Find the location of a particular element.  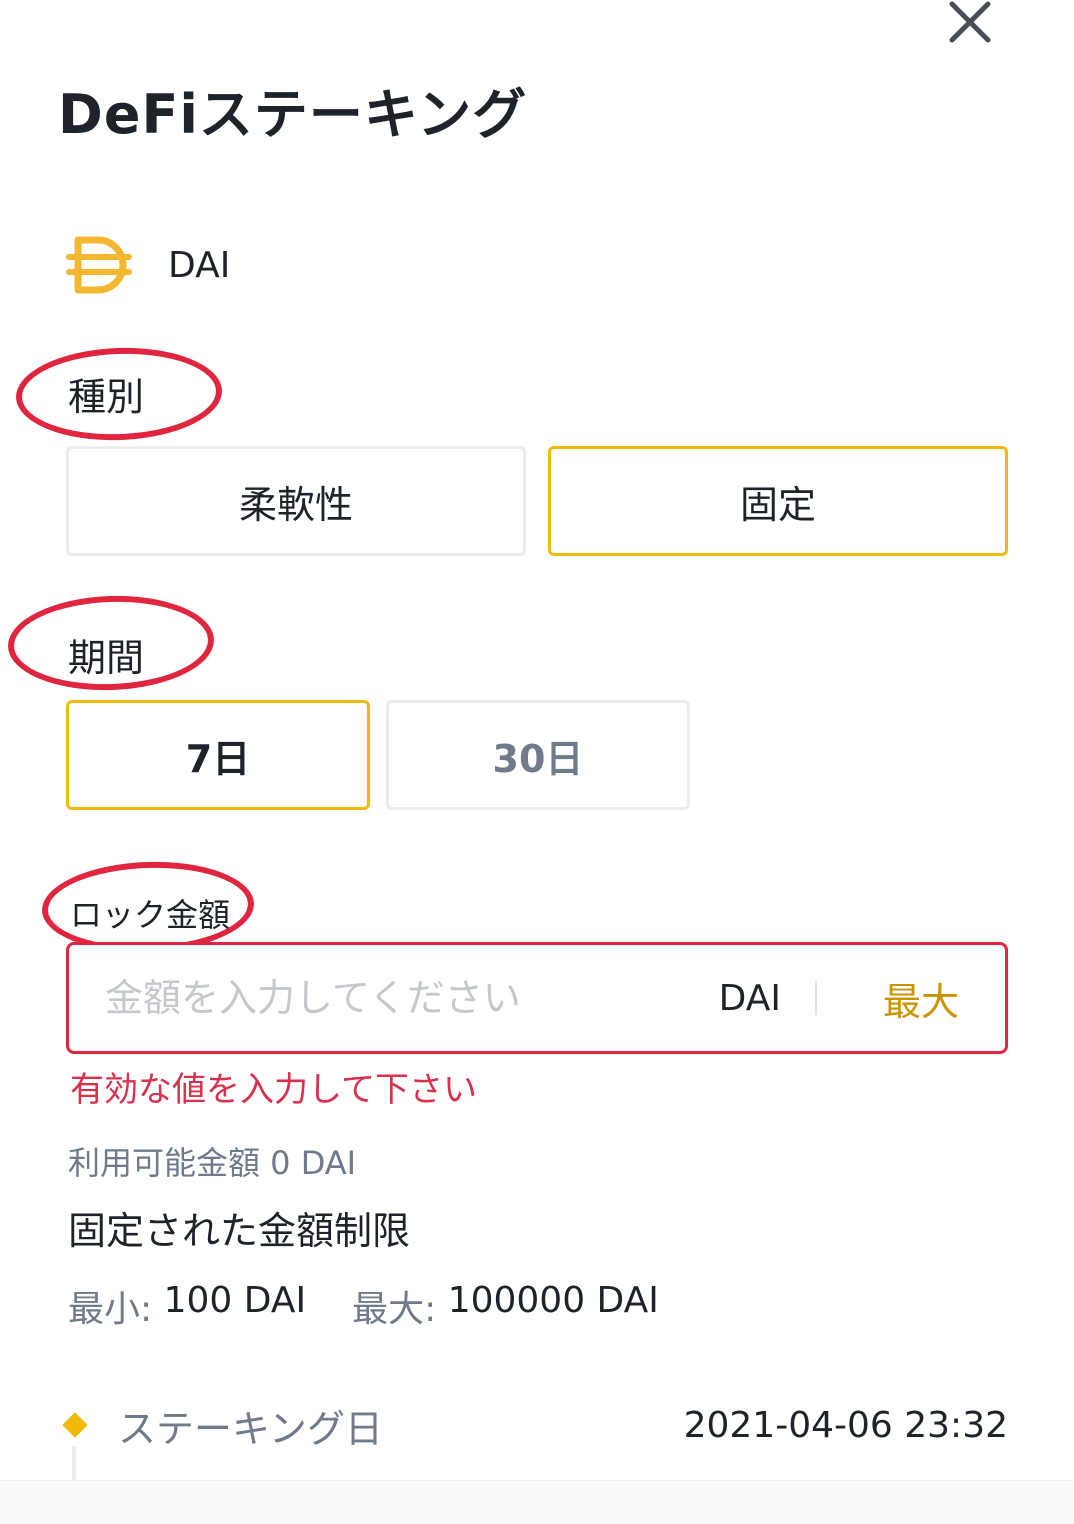

period-option-30d: 30日 is located at coordinates (538, 755).